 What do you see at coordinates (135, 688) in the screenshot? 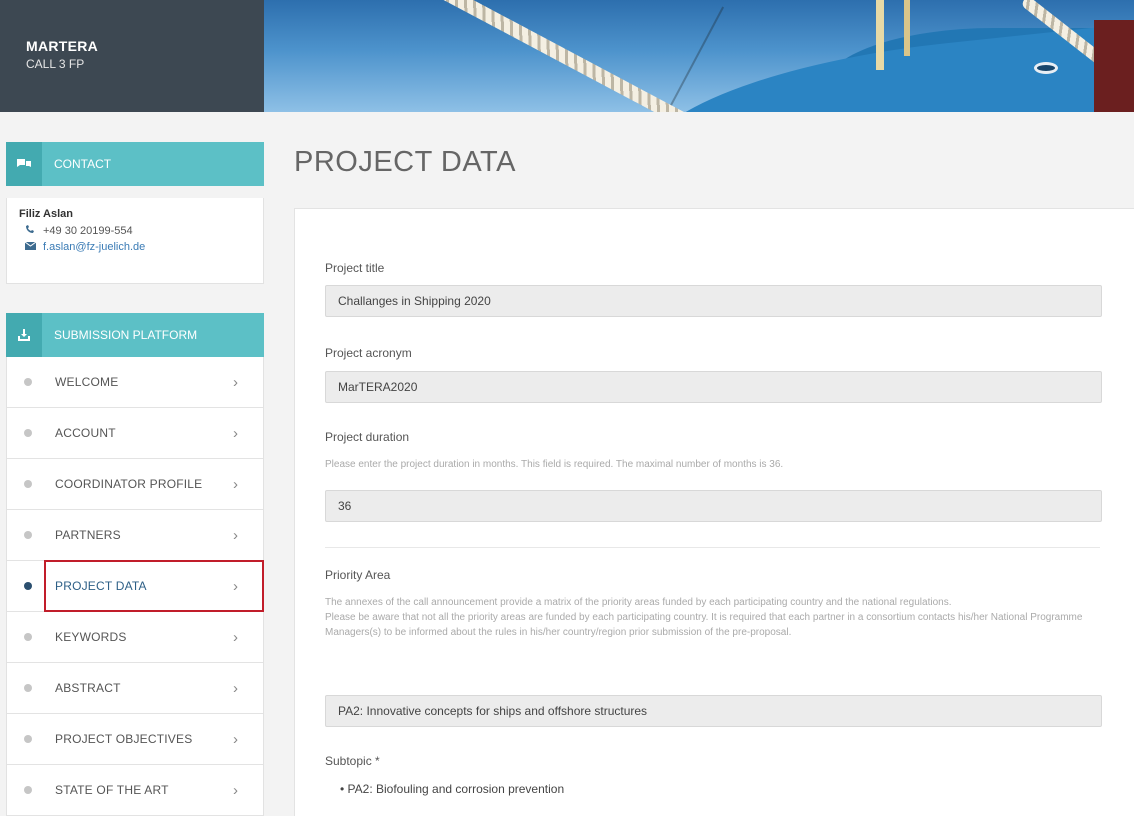
I see `menu-item-abstract: ABSTRACT ›` at bounding box center [135, 688].